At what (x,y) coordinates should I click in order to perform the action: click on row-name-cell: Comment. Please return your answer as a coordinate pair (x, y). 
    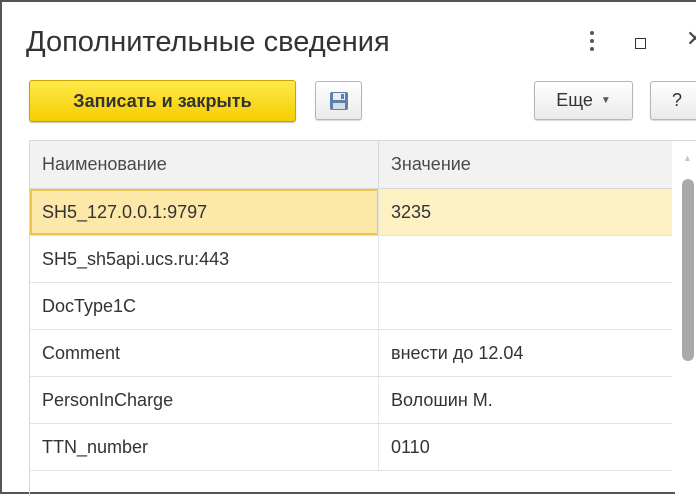
    Looking at the image, I should click on (204, 353).